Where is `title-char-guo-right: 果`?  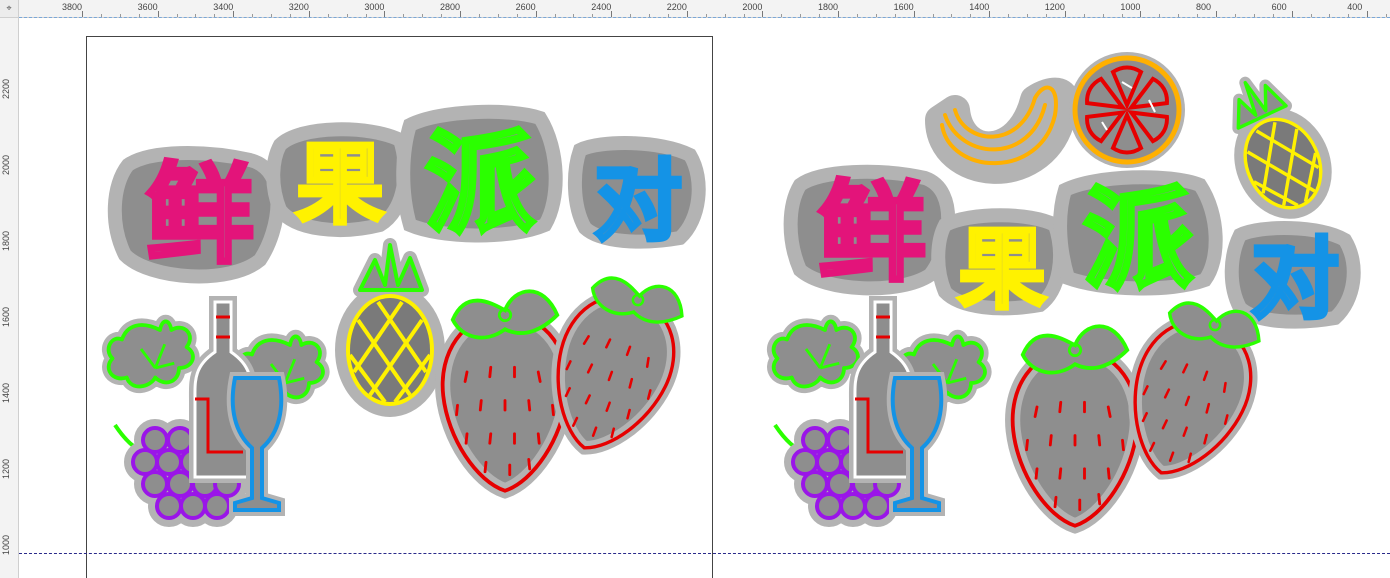
title-char-guo-right: 果 is located at coordinates (999, 265).